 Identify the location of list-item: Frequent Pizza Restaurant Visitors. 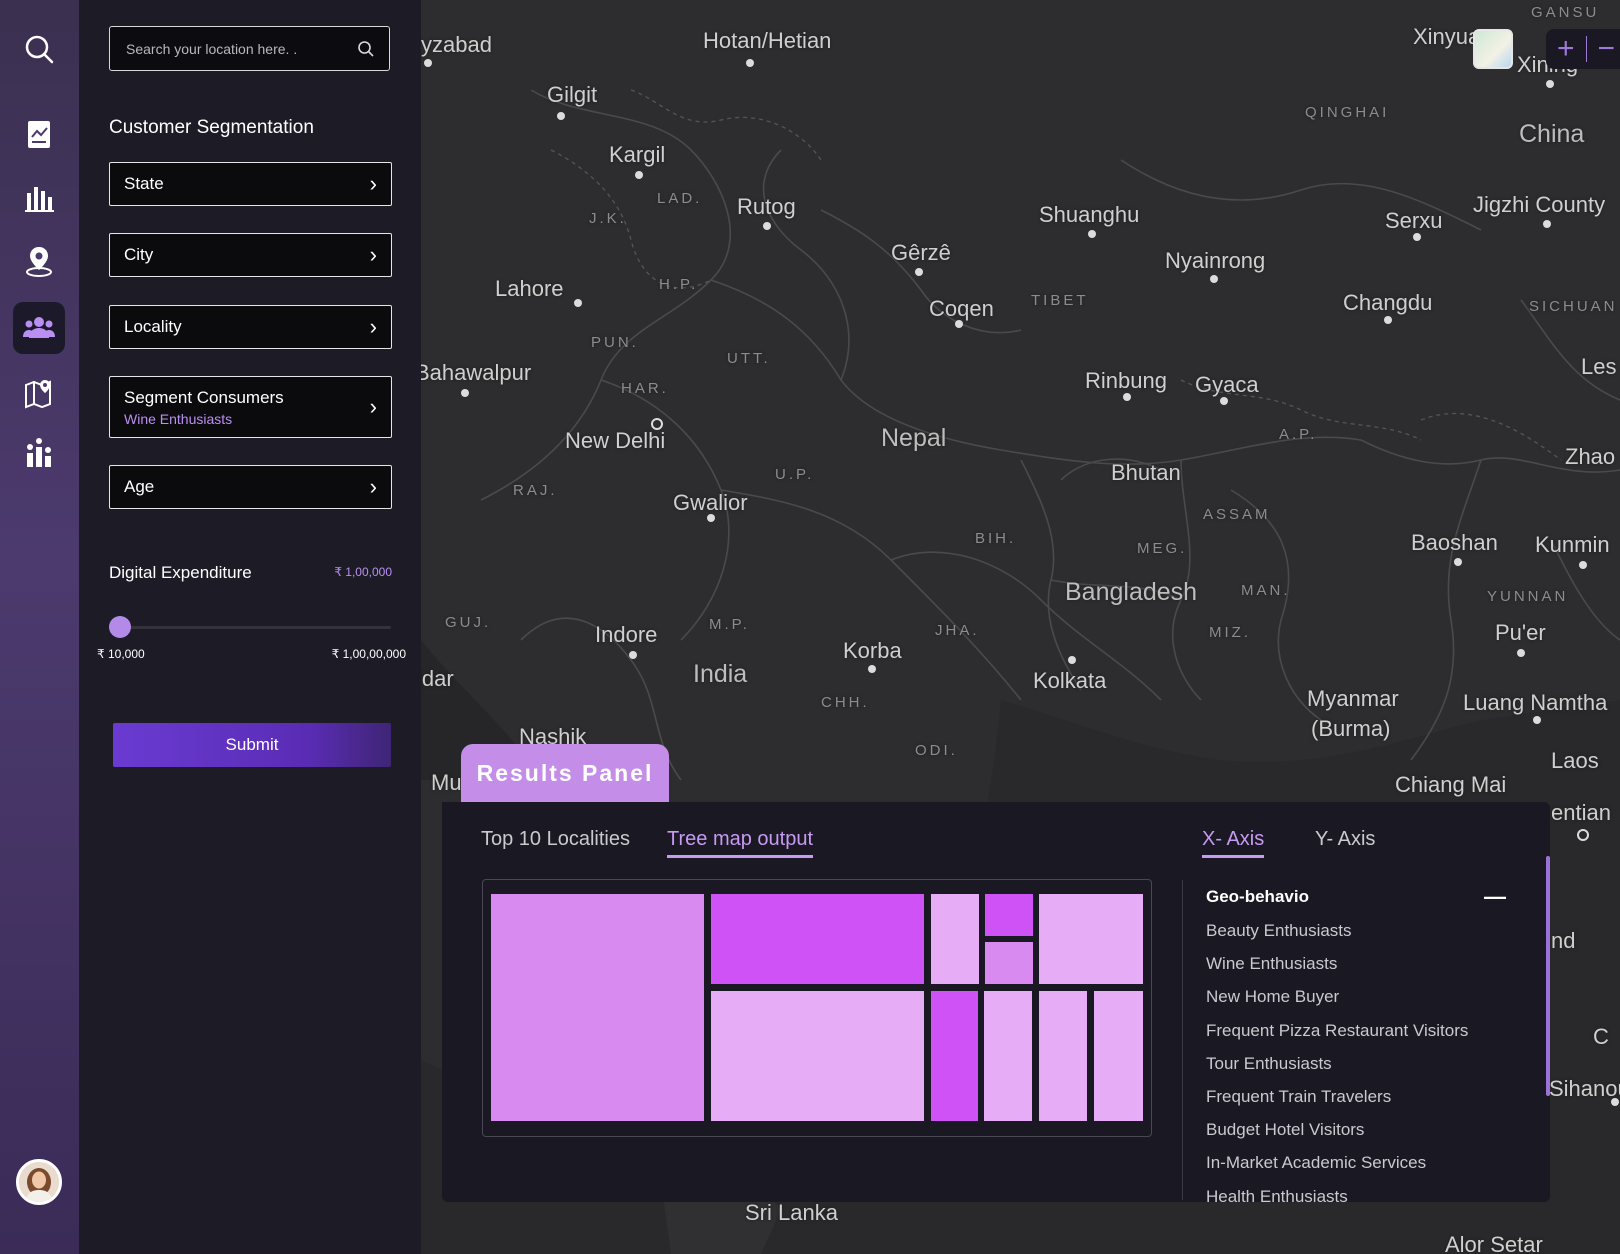
(1356, 1030).